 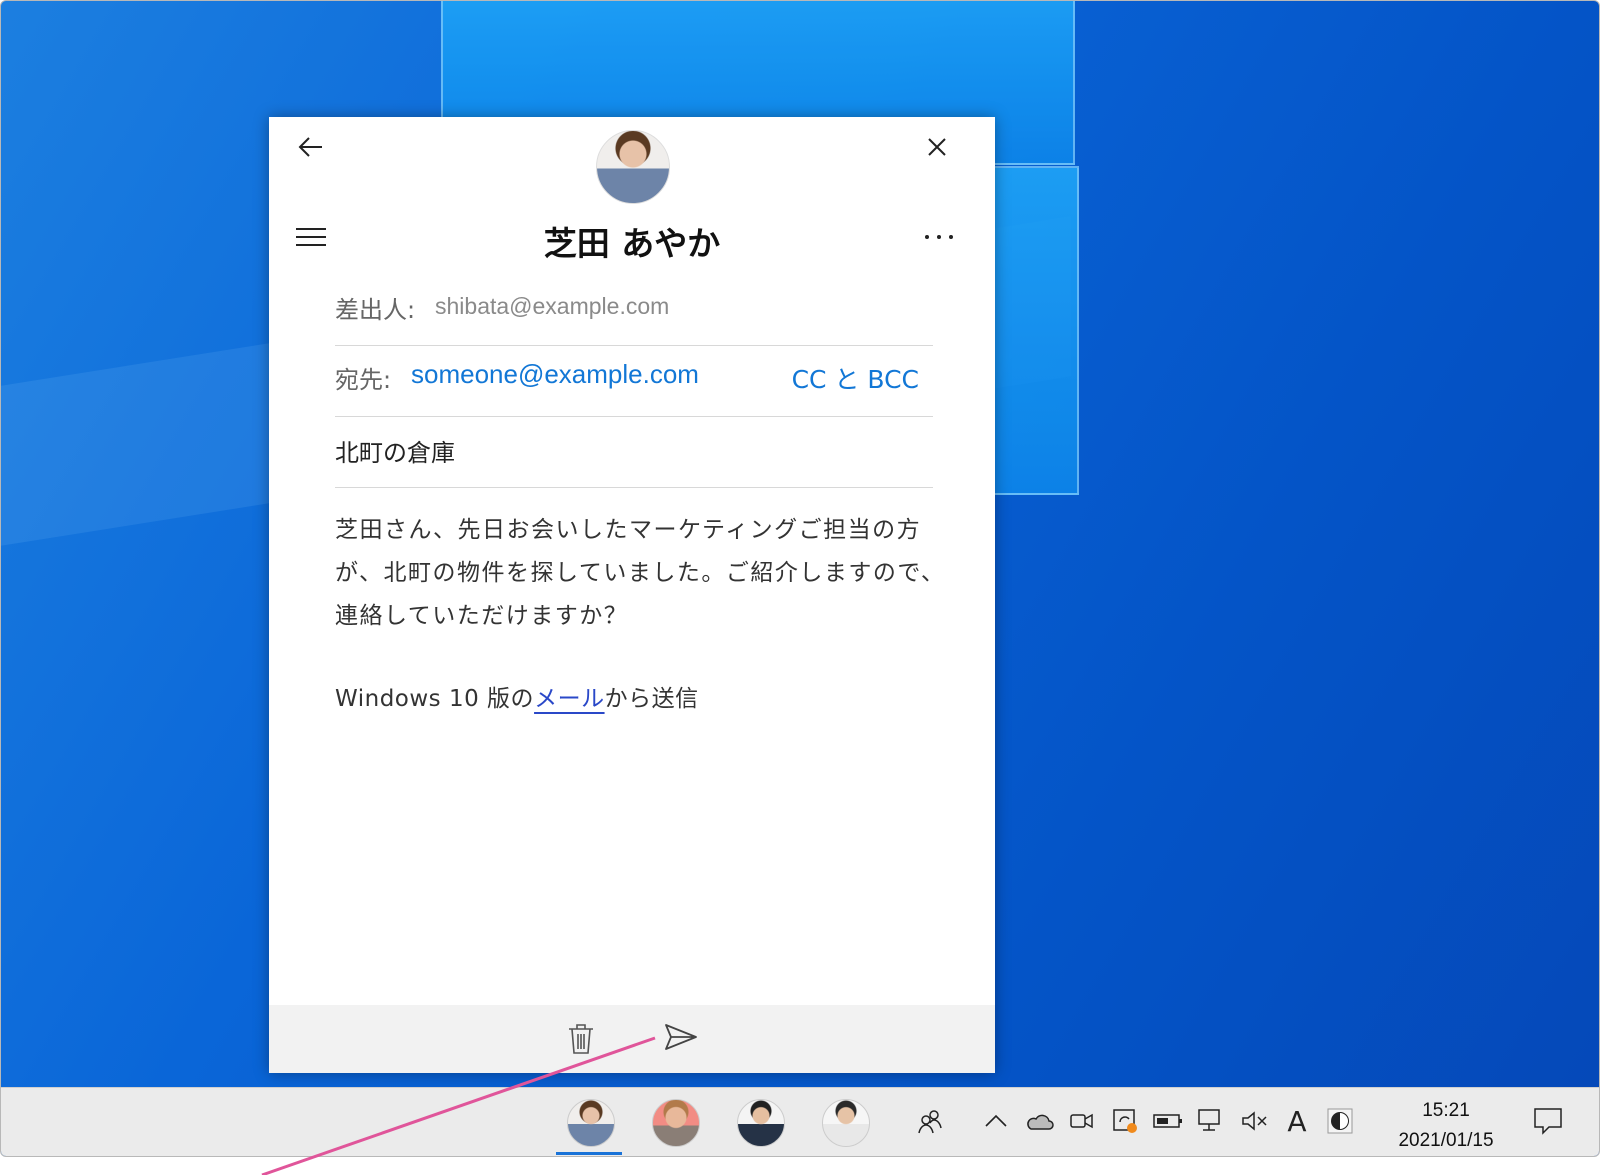 What do you see at coordinates (681, 1037) in the screenshot?
I see `send-icon` at bounding box center [681, 1037].